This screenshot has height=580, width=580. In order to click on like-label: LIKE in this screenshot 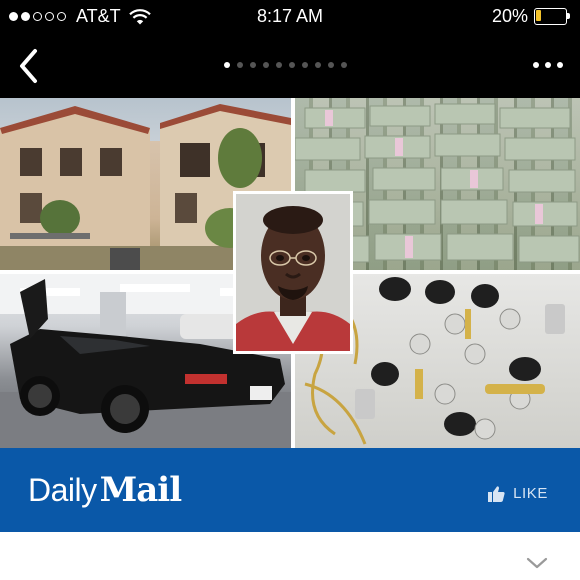, I will do `click(530, 493)`.